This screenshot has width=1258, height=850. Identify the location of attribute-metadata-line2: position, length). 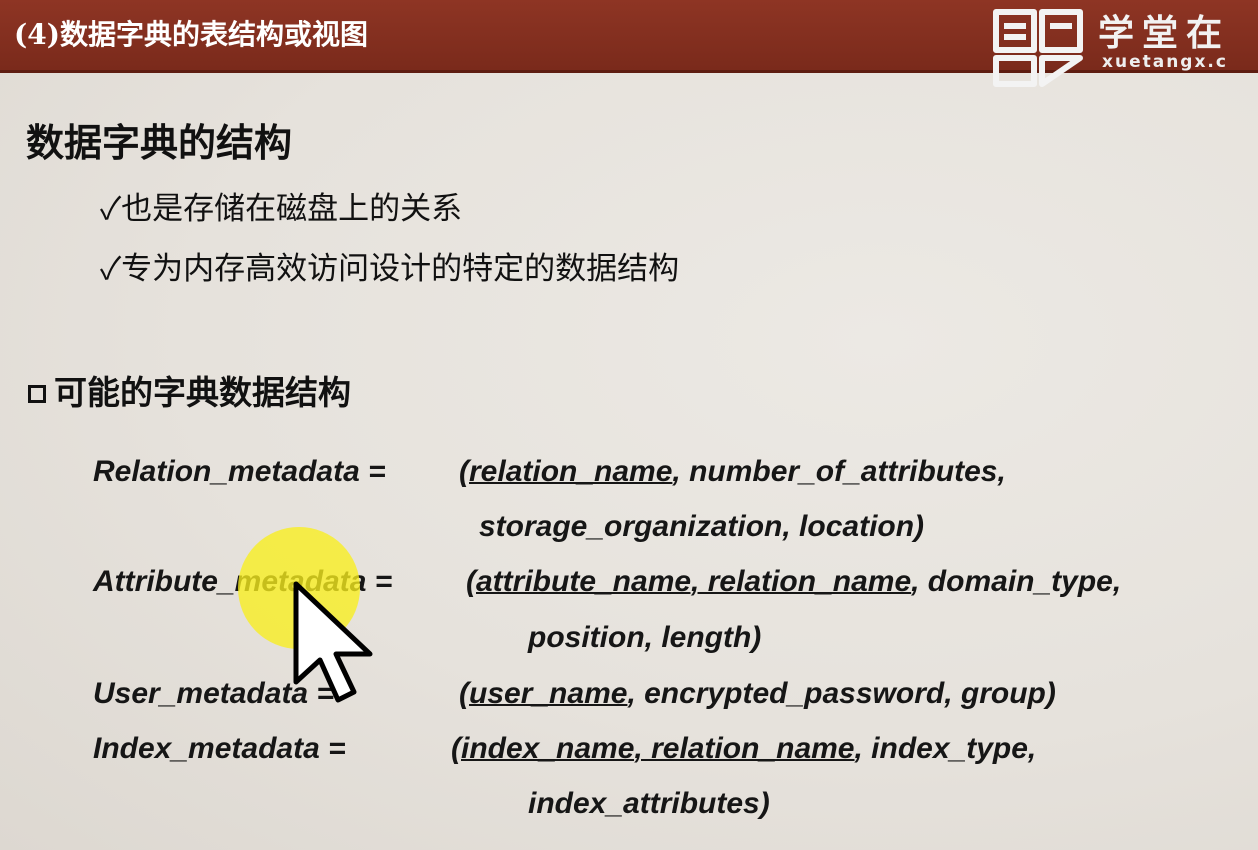
(645, 637).